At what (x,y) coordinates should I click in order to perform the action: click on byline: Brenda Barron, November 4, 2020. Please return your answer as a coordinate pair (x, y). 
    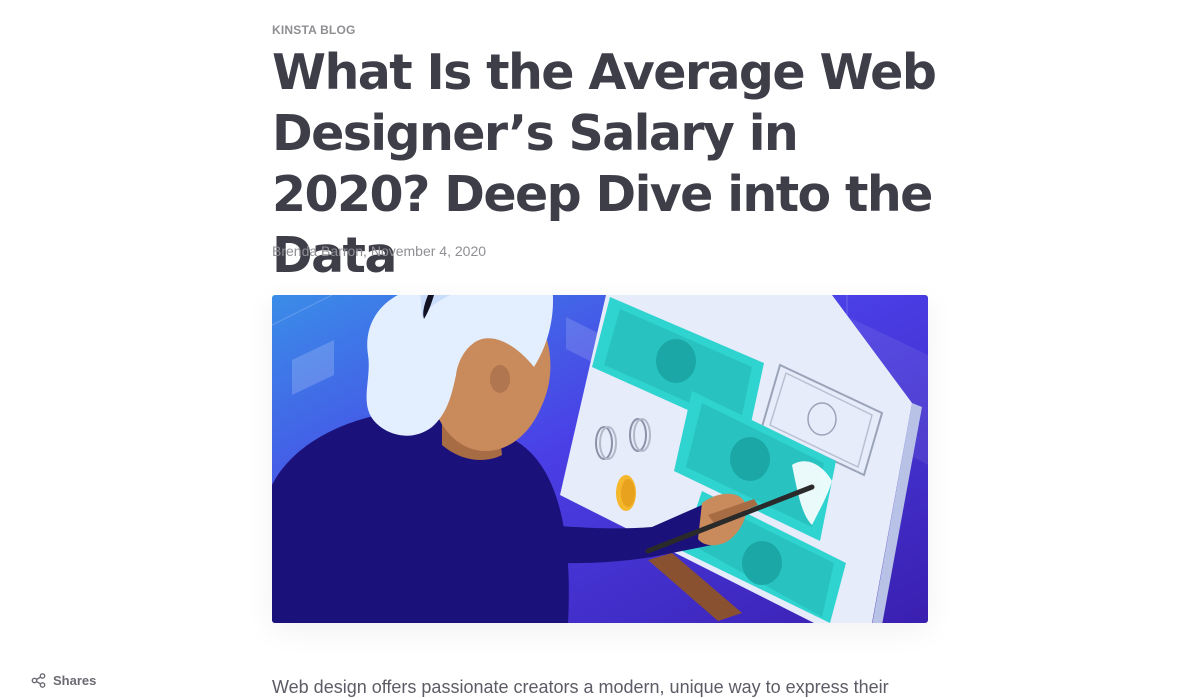
    Looking at the image, I should click on (379, 251).